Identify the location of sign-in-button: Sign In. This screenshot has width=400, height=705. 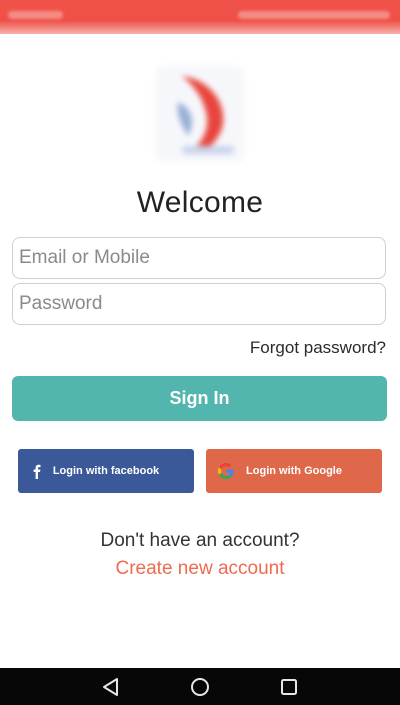
(199, 398).